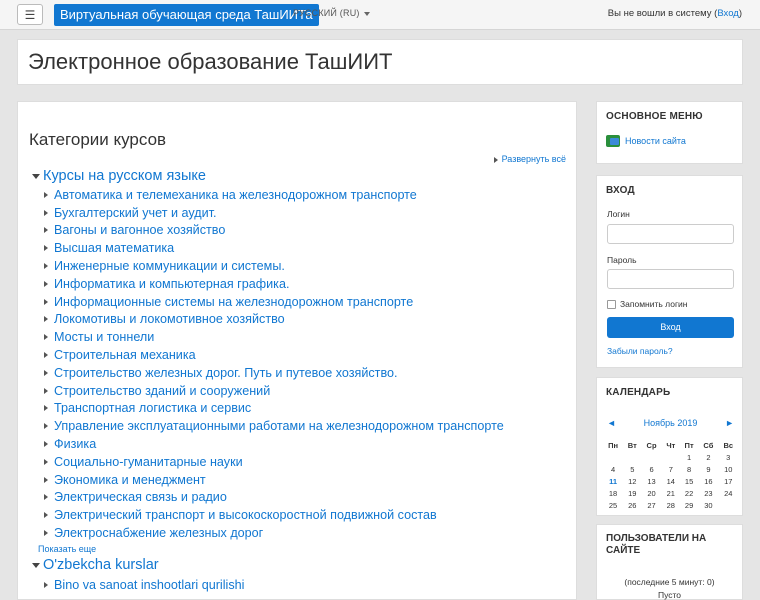 This screenshot has width=760, height=600. I want to click on calendar-day: 8, so click(689, 470).